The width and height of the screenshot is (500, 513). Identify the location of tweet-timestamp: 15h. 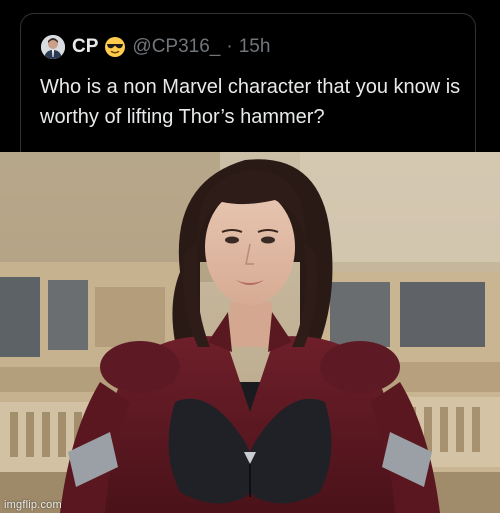
(255, 47).